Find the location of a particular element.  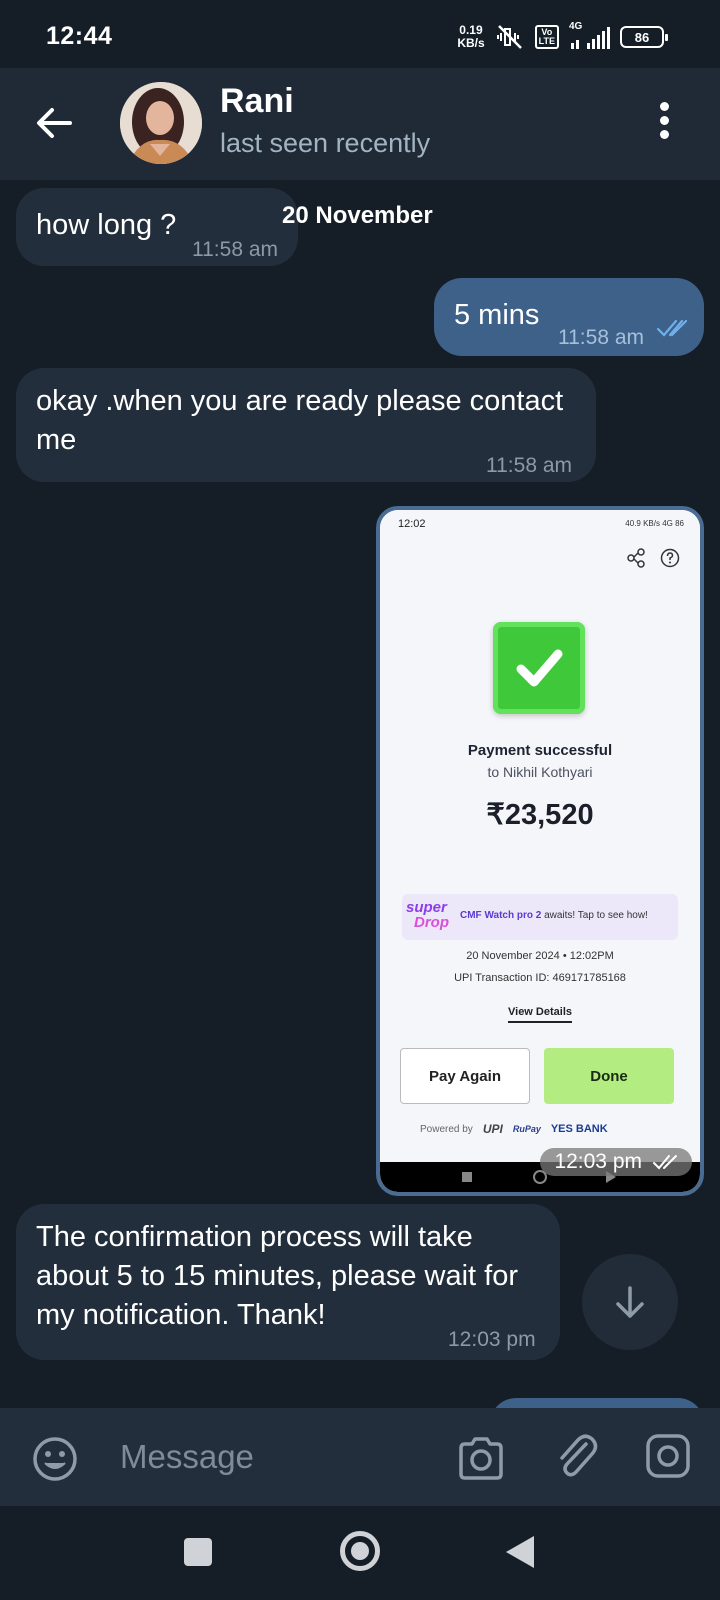

status-time: 12:44 is located at coordinates (79, 36).